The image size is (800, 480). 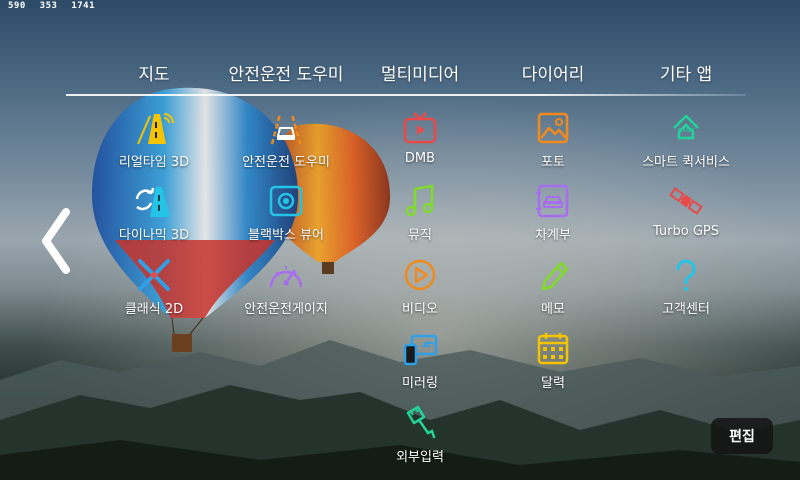 I want to click on app-label: 미러링, so click(x=420, y=383).